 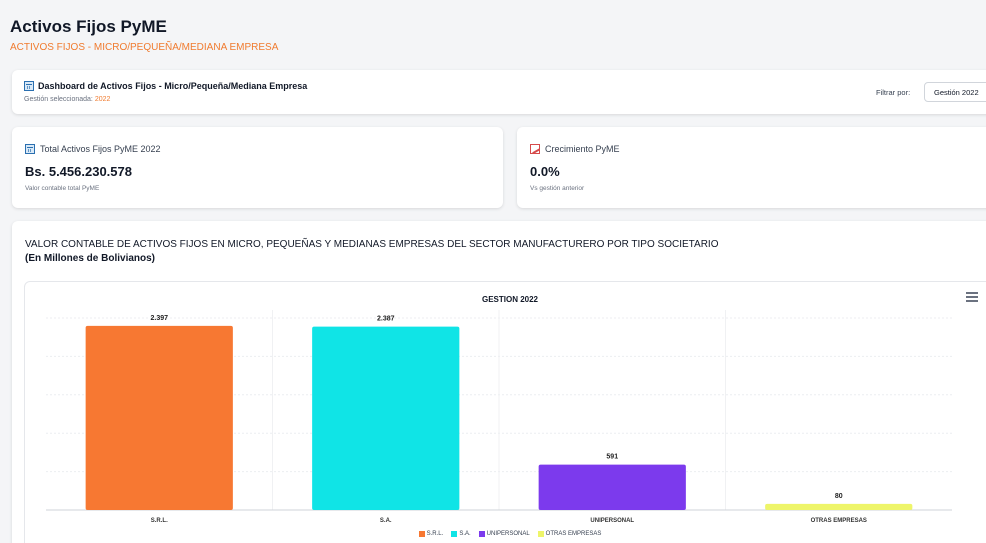 What do you see at coordinates (62, 188) in the screenshot?
I see `kpi-total-note: Valor contable total PyME` at bounding box center [62, 188].